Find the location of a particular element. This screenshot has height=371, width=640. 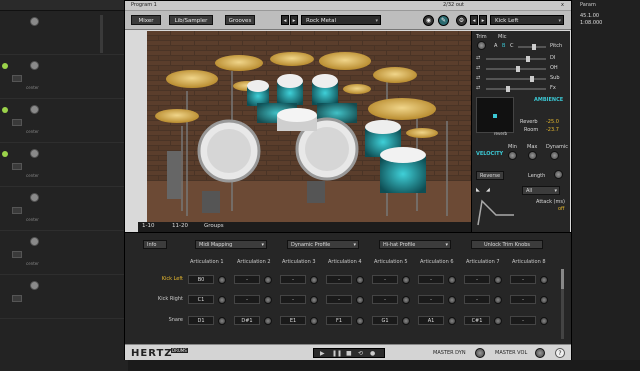

velocity-max-knob is located at coordinates (532, 155).